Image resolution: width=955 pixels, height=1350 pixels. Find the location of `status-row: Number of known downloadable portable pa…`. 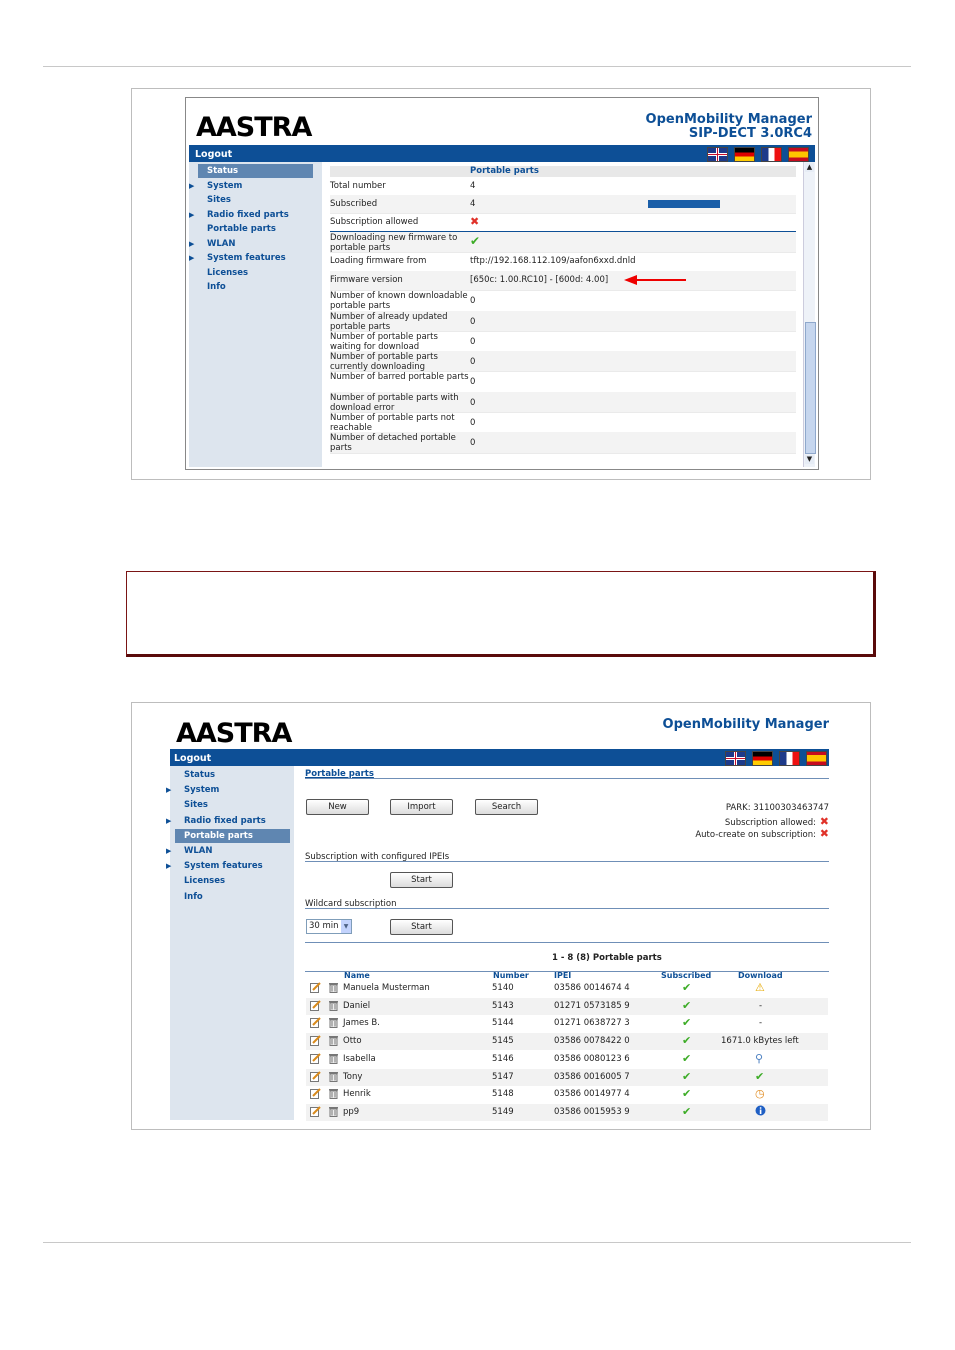

status-row: Number of known downloadable portable pa… is located at coordinates (563, 301).